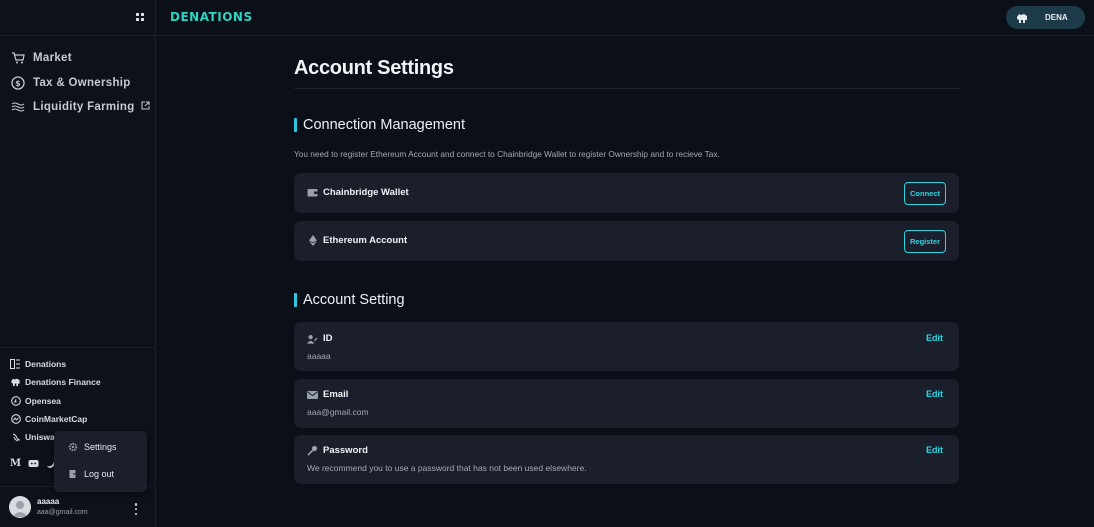 This screenshot has width=1094, height=527. What do you see at coordinates (73, 447) in the screenshot?
I see `gear-icon` at bounding box center [73, 447].